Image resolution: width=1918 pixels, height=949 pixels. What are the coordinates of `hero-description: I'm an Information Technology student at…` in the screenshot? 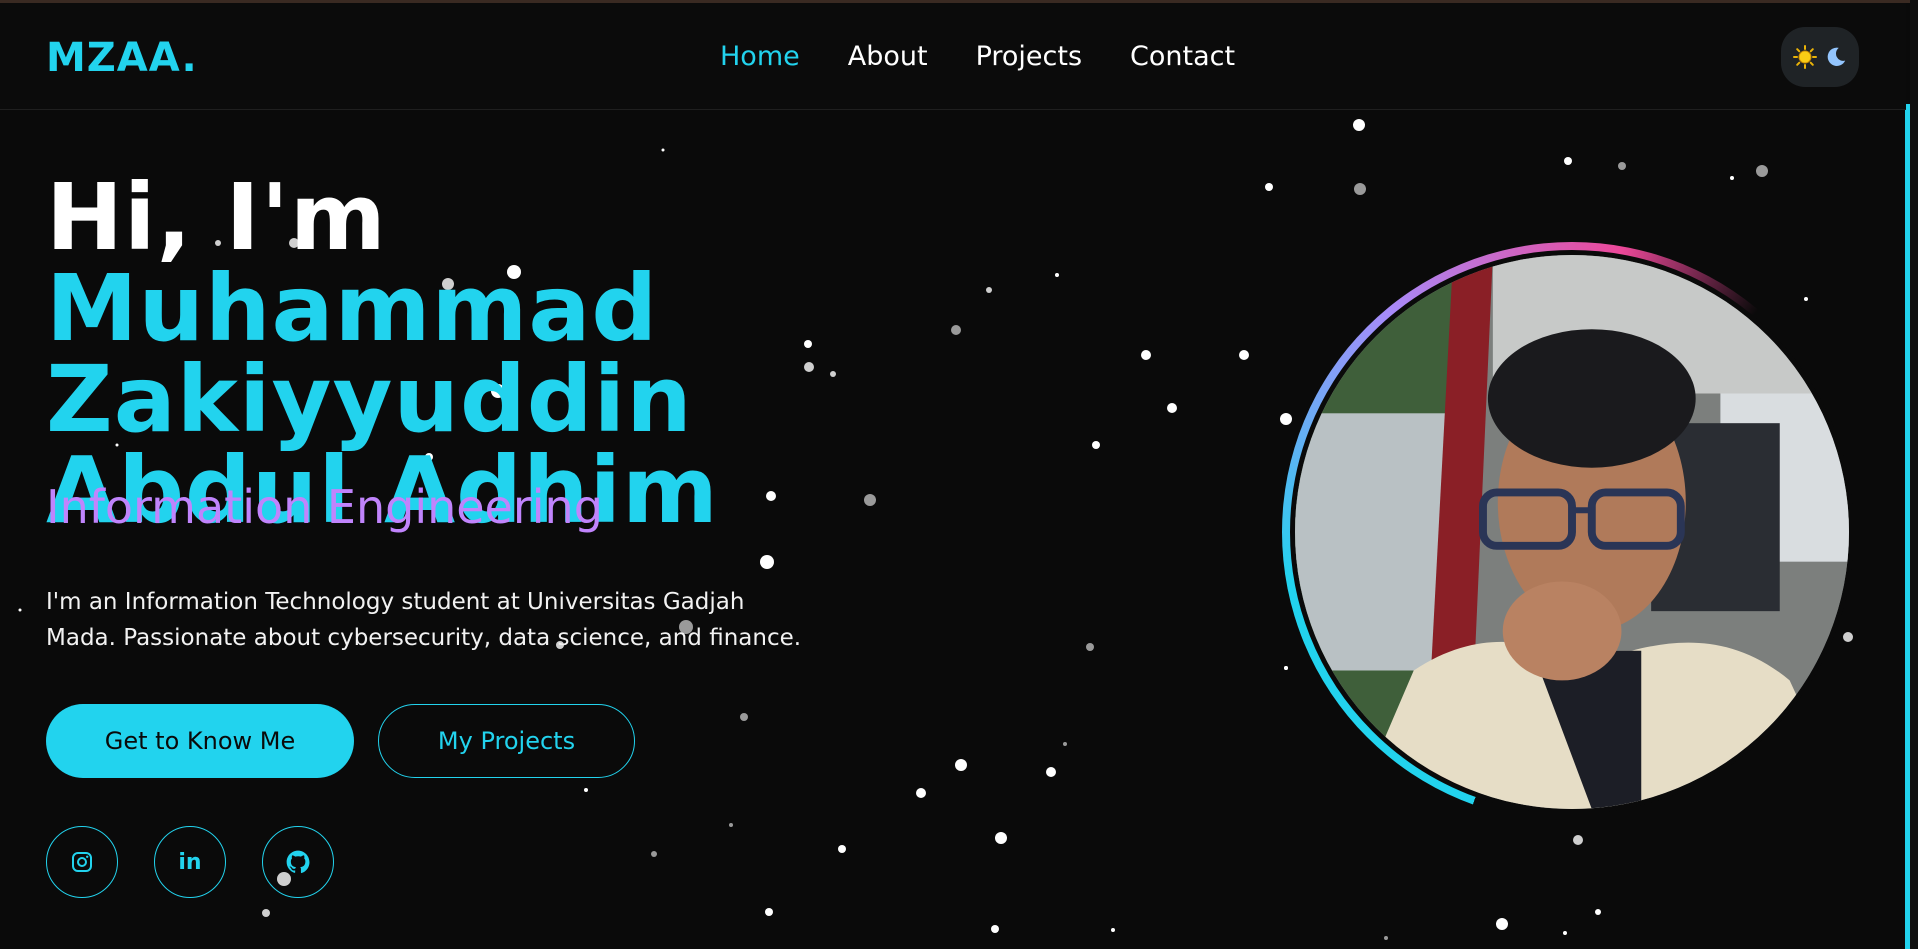 It's located at (486, 620).